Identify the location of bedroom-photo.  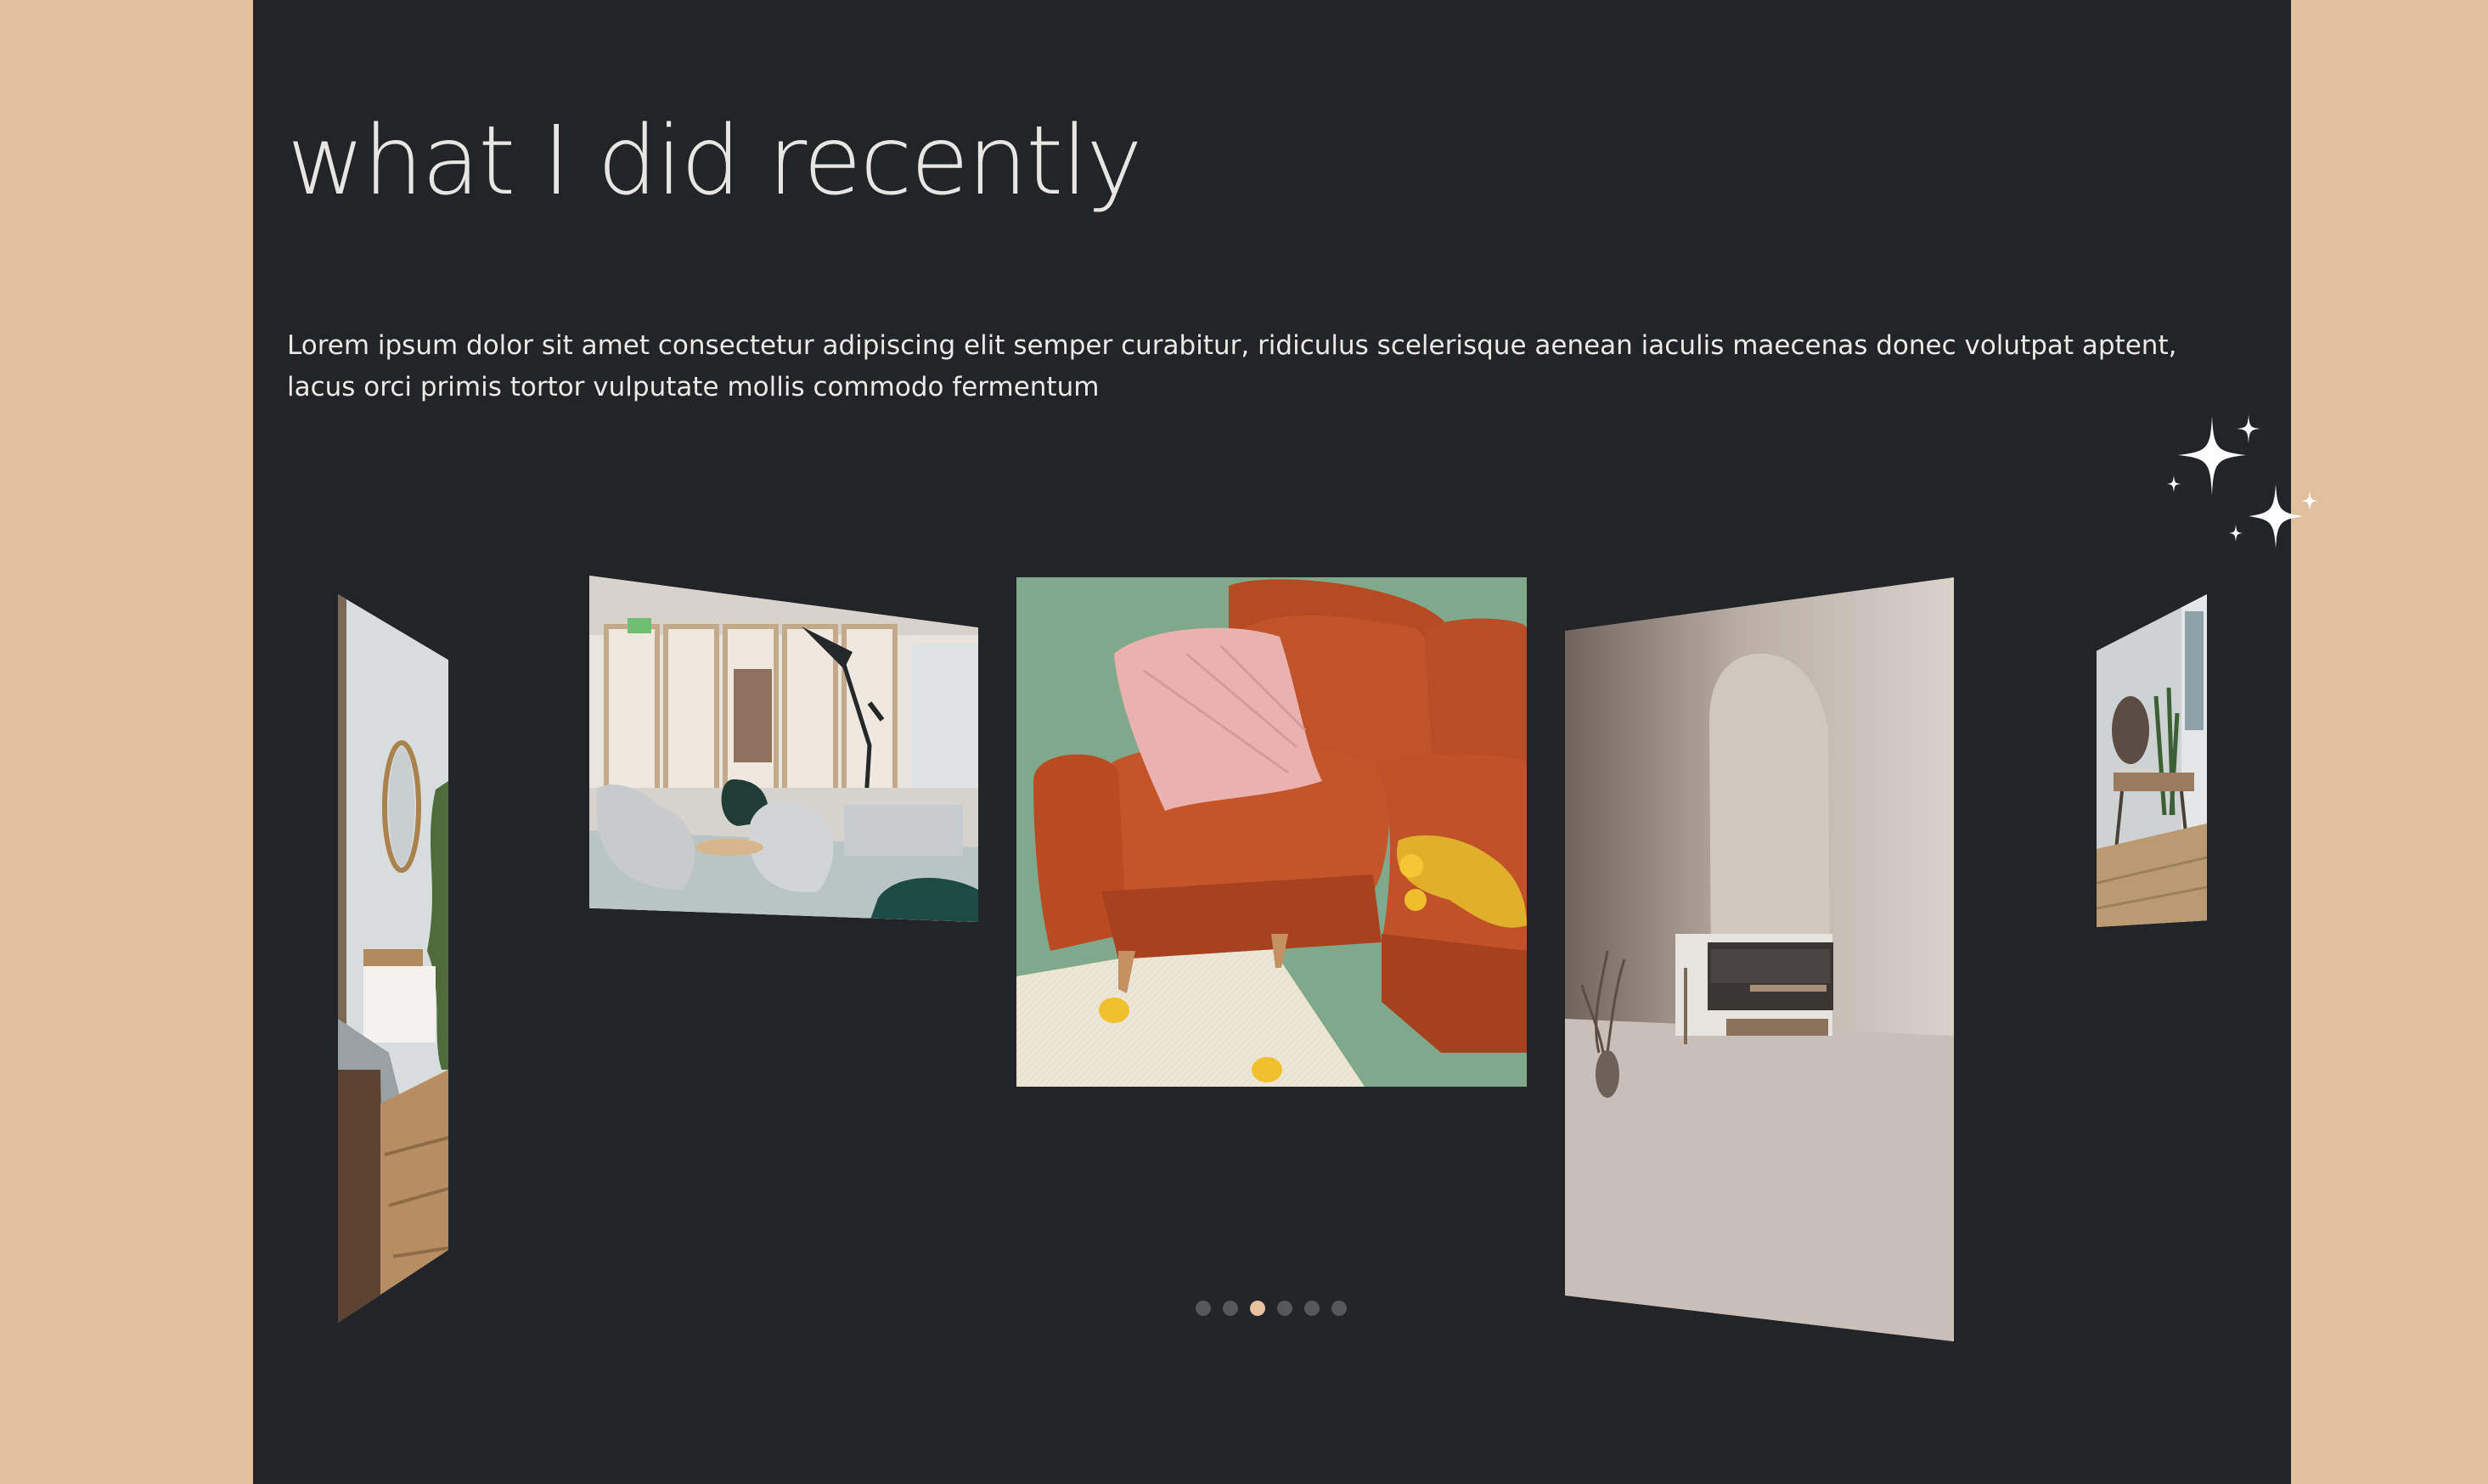
(393, 958).